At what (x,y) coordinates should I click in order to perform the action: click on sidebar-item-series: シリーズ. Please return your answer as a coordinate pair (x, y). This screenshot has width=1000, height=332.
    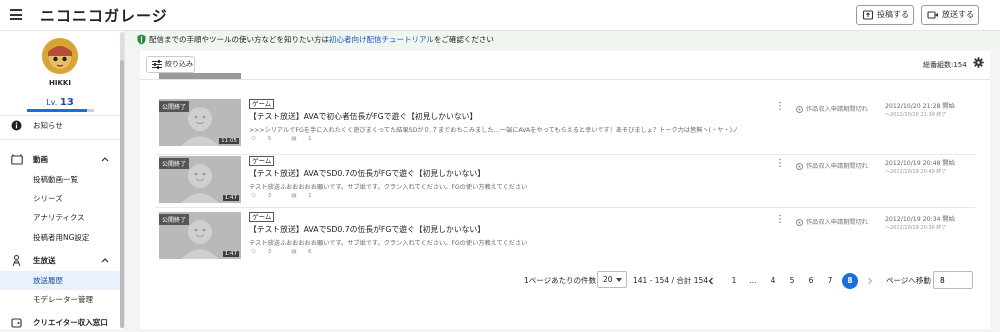
    Looking at the image, I should click on (60, 198).